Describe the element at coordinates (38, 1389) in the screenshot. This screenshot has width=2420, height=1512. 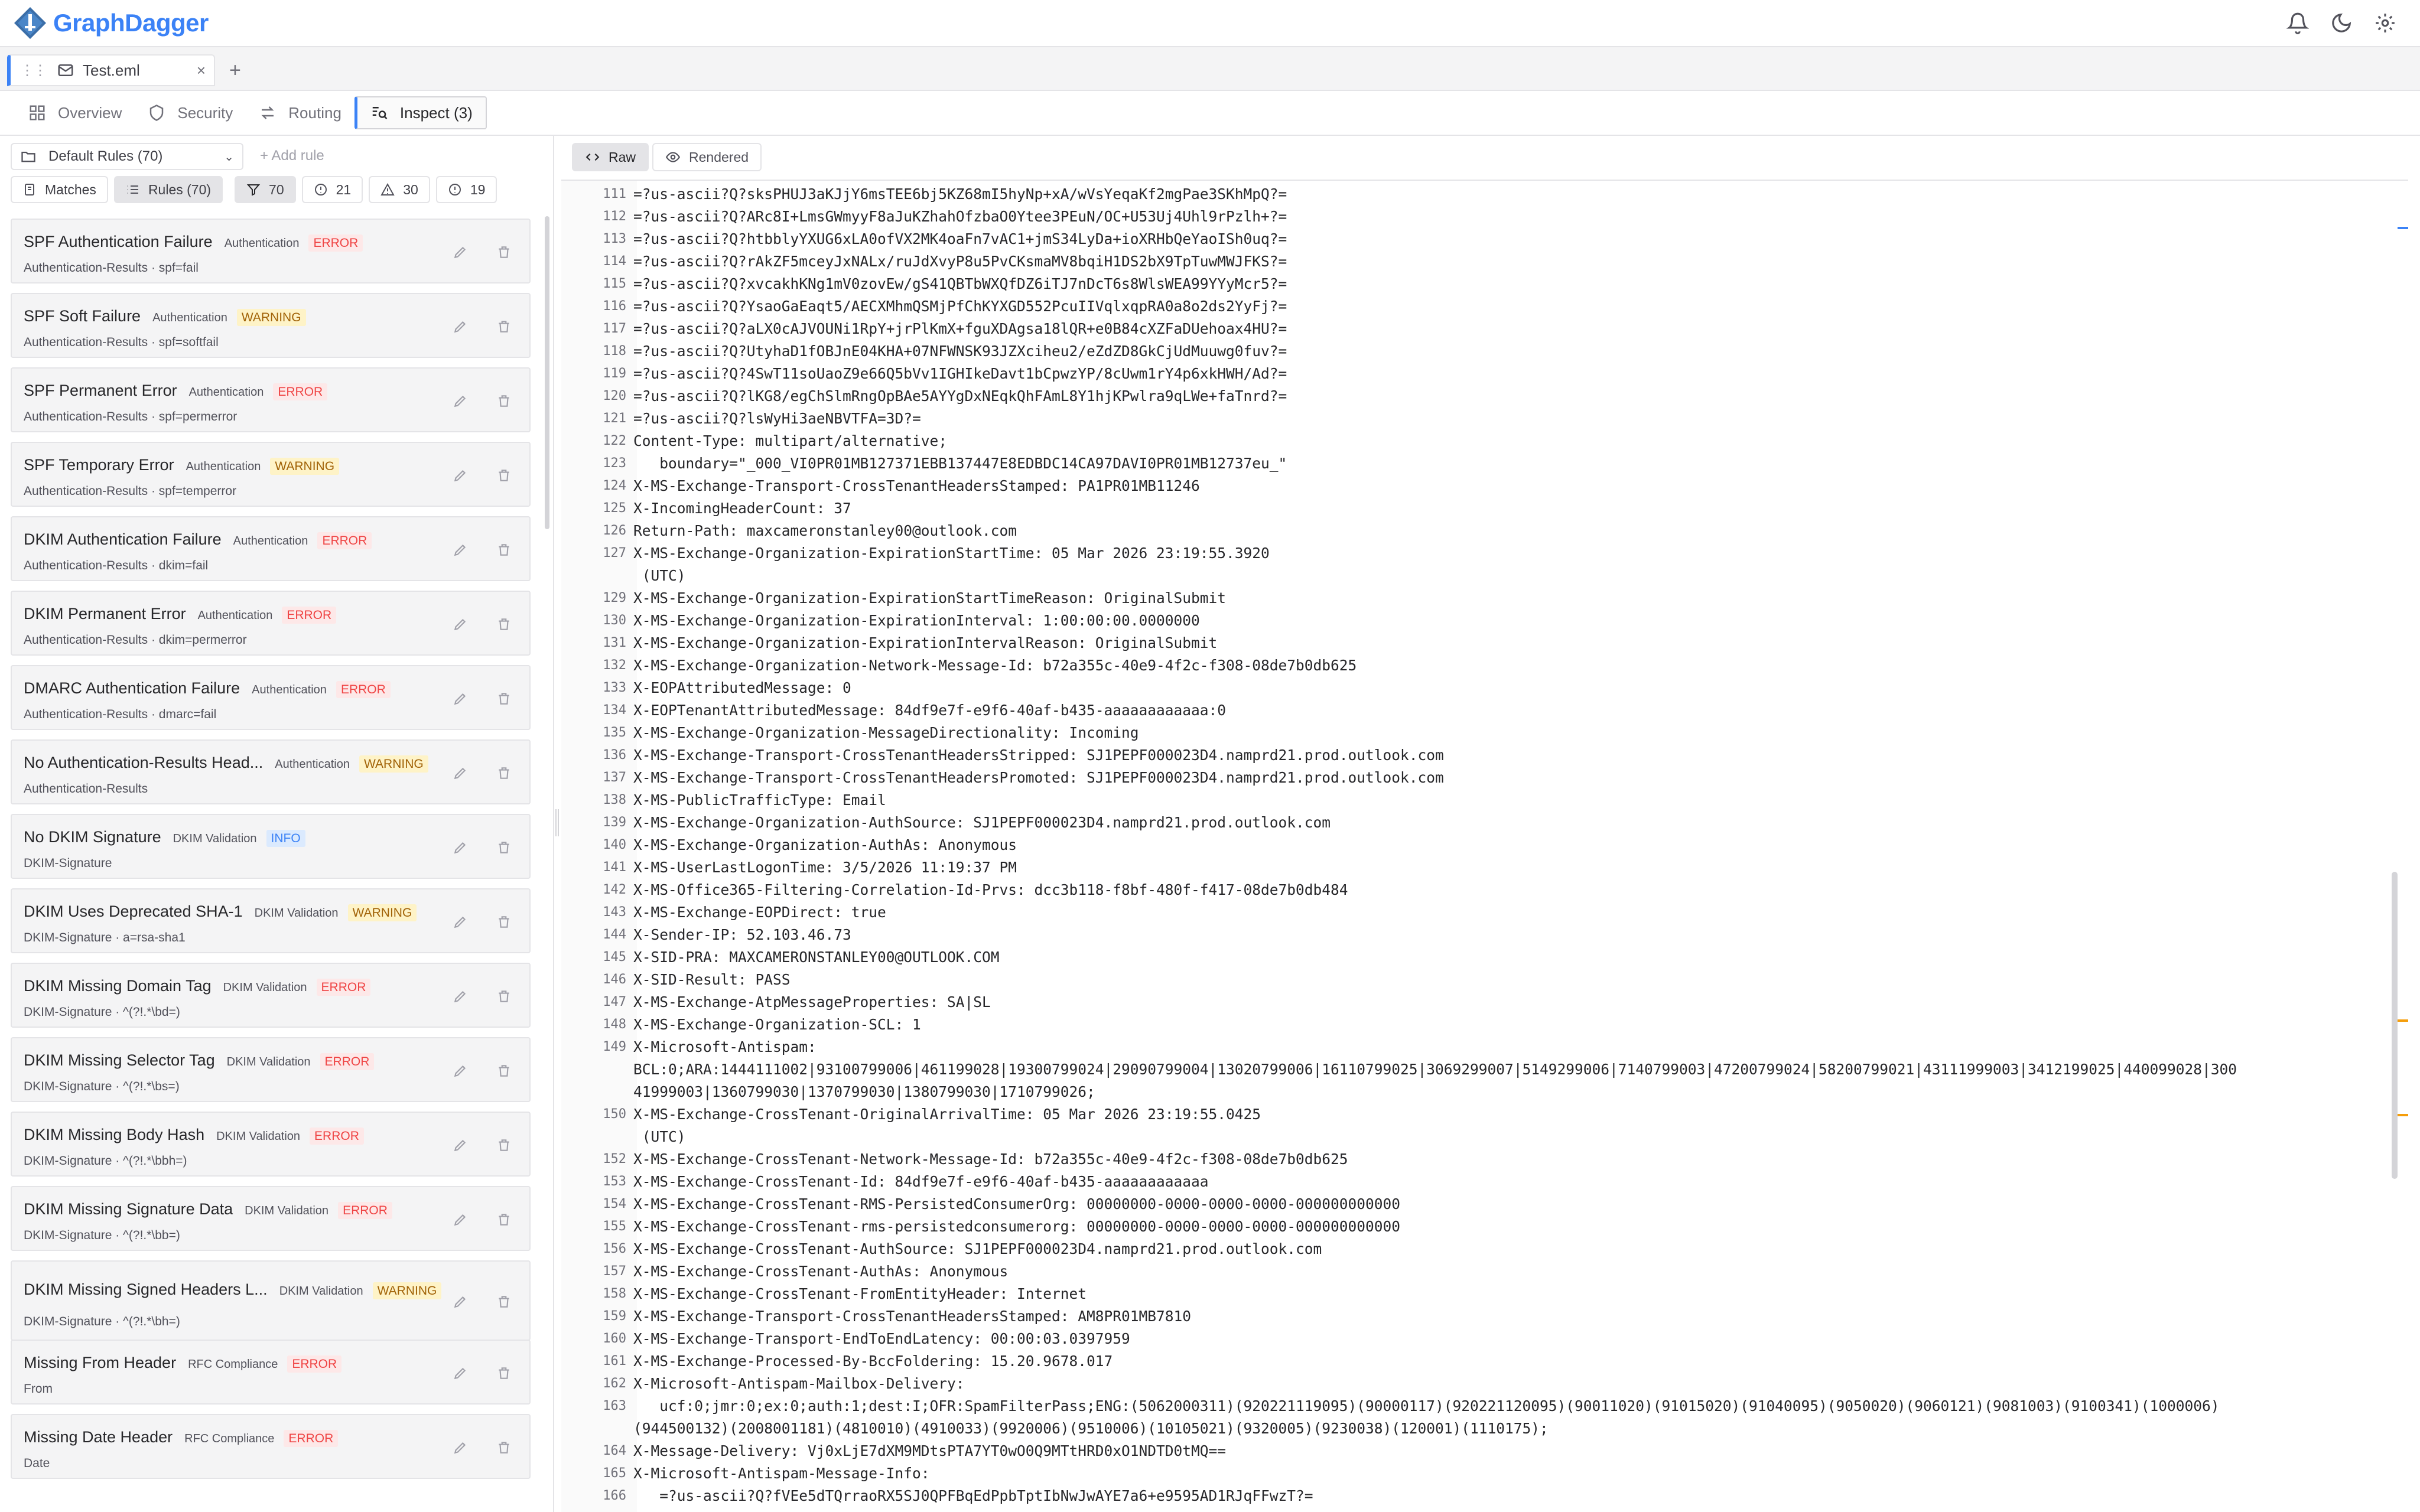
I see `rule-match-target: From` at that location.